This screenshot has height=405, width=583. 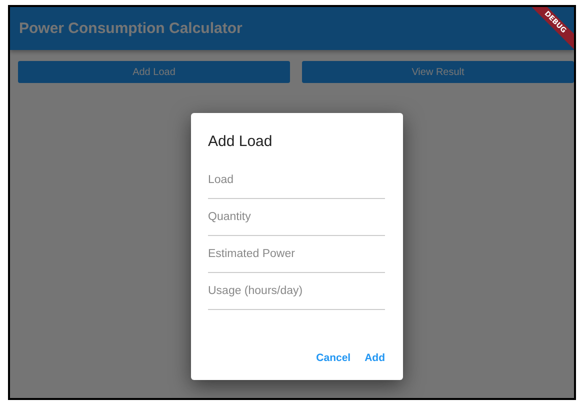 What do you see at coordinates (333, 358) in the screenshot?
I see `cancel-button: Cancel` at bounding box center [333, 358].